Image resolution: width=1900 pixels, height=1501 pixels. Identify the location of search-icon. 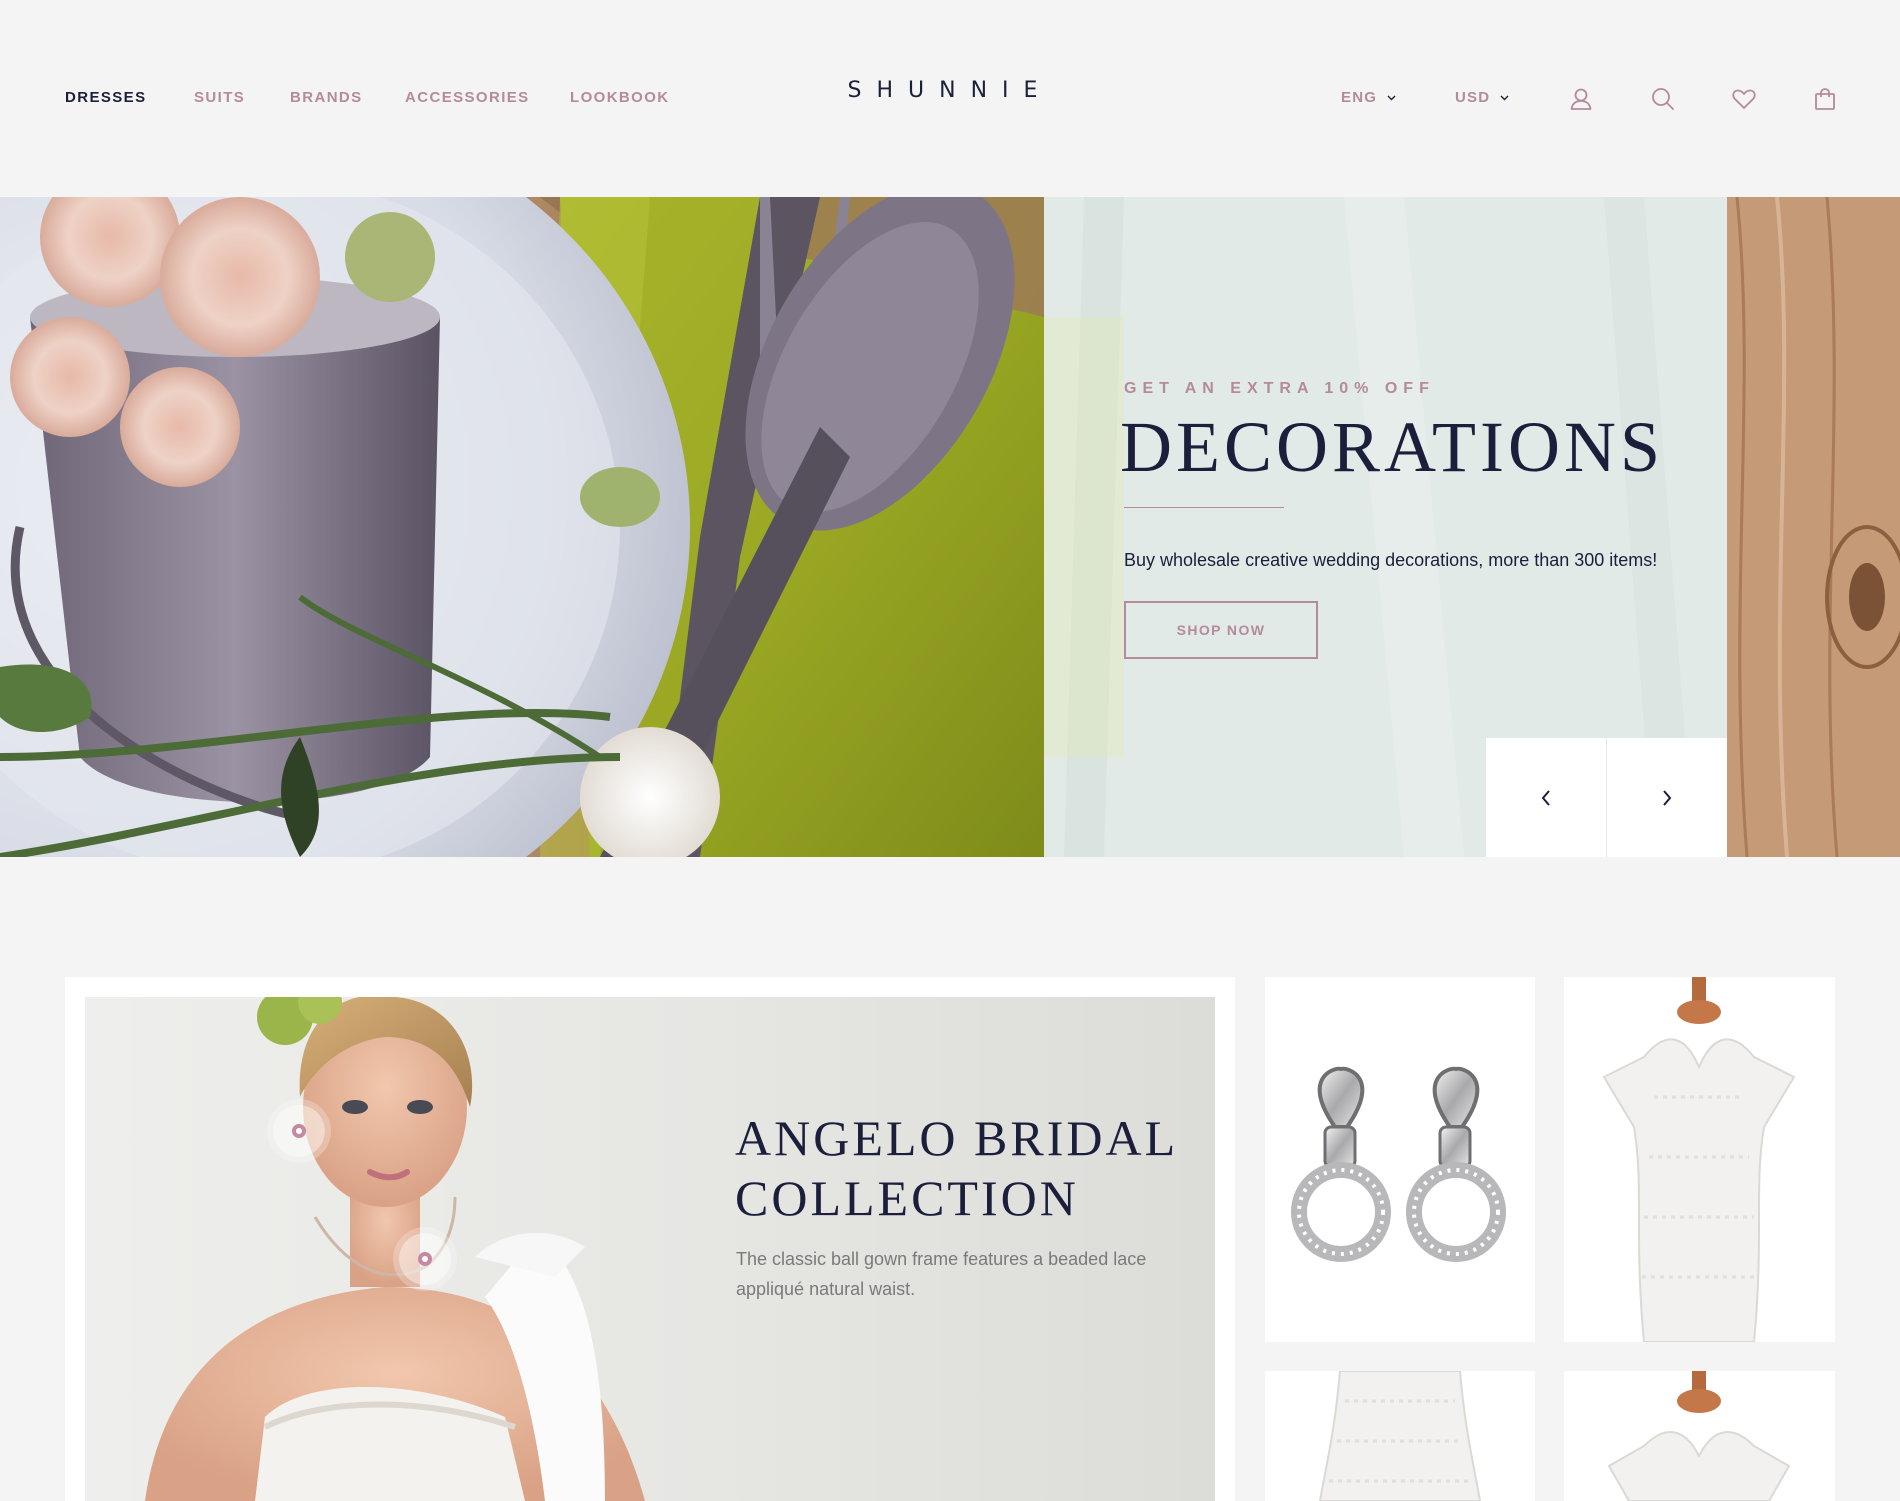
(1663, 99).